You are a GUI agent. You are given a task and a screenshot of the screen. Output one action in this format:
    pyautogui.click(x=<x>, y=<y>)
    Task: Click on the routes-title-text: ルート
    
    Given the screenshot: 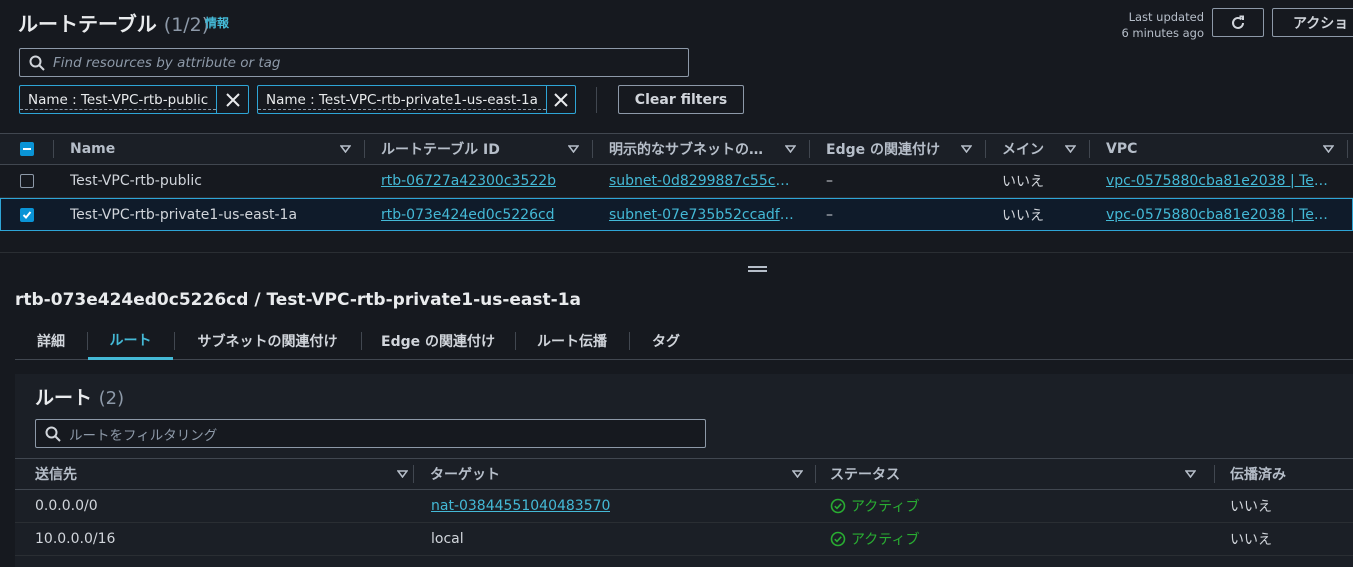 What is the action you would take?
    pyautogui.click(x=64, y=398)
    